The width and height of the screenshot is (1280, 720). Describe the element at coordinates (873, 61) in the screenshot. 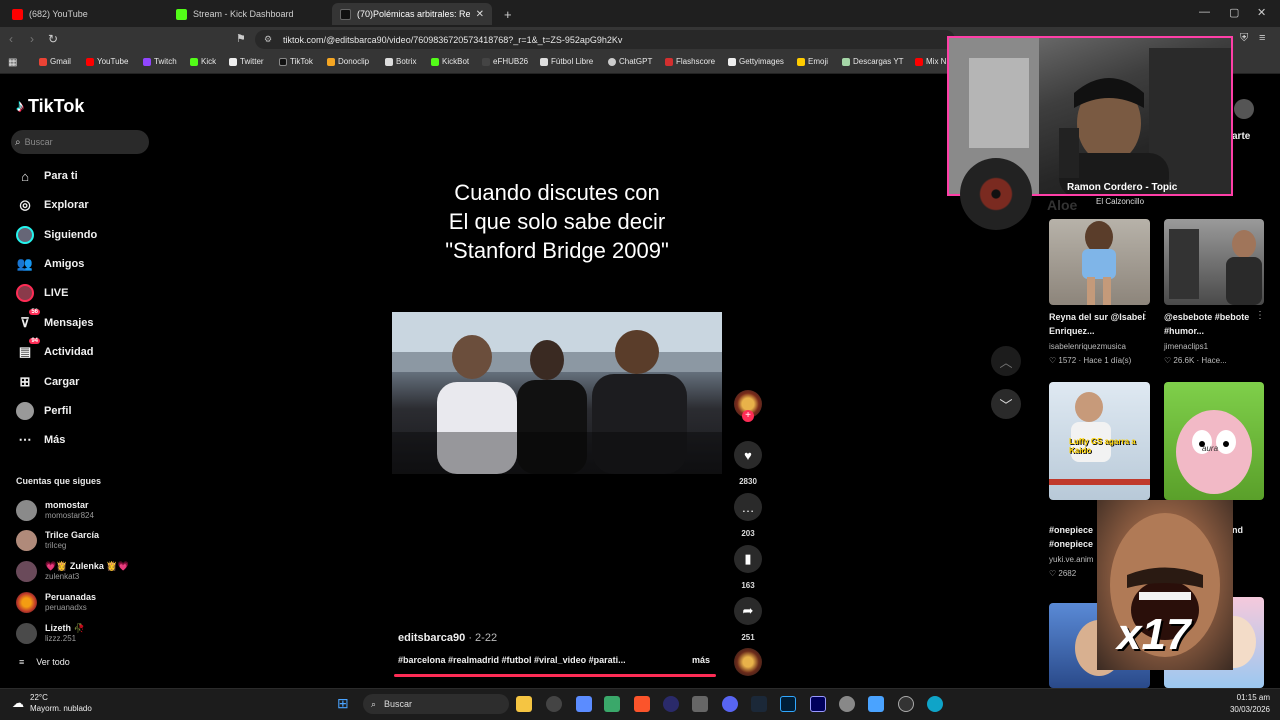

I see `bookmark-descargas-yt: Descargas YT` at that location.